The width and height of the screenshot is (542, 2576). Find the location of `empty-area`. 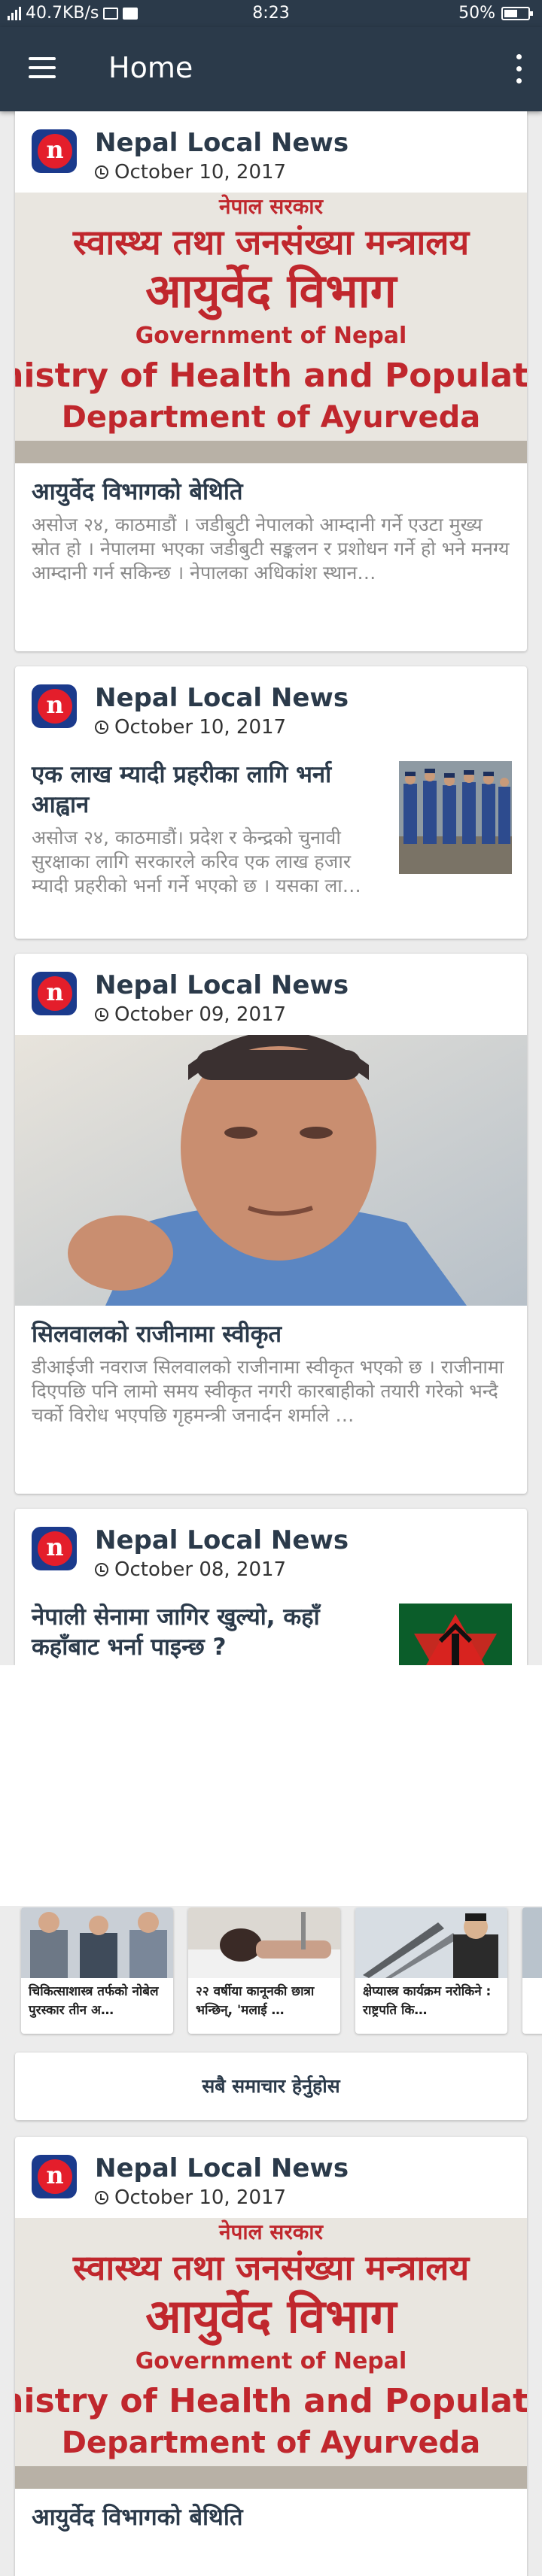

empty-area is located at coordinates (271, 1785).